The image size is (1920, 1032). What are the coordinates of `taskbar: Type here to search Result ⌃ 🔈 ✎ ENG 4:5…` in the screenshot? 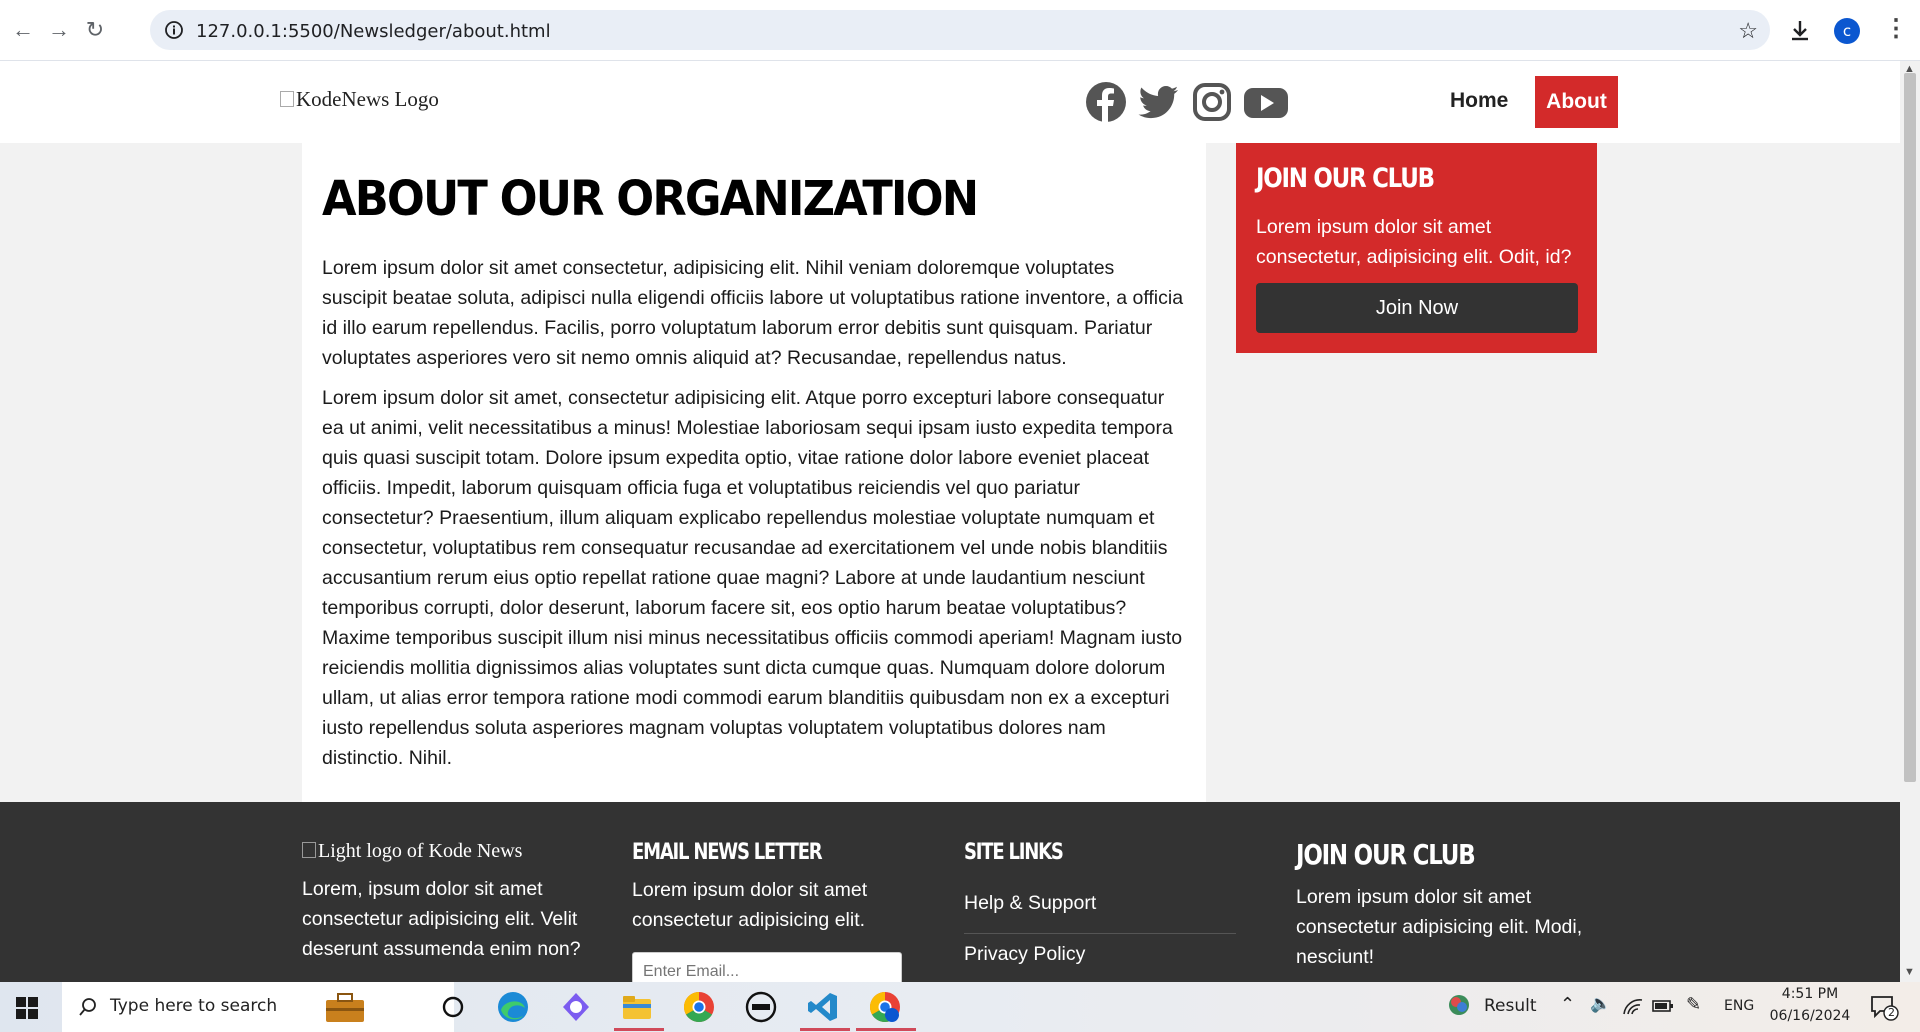 It's located at (960, 1007).